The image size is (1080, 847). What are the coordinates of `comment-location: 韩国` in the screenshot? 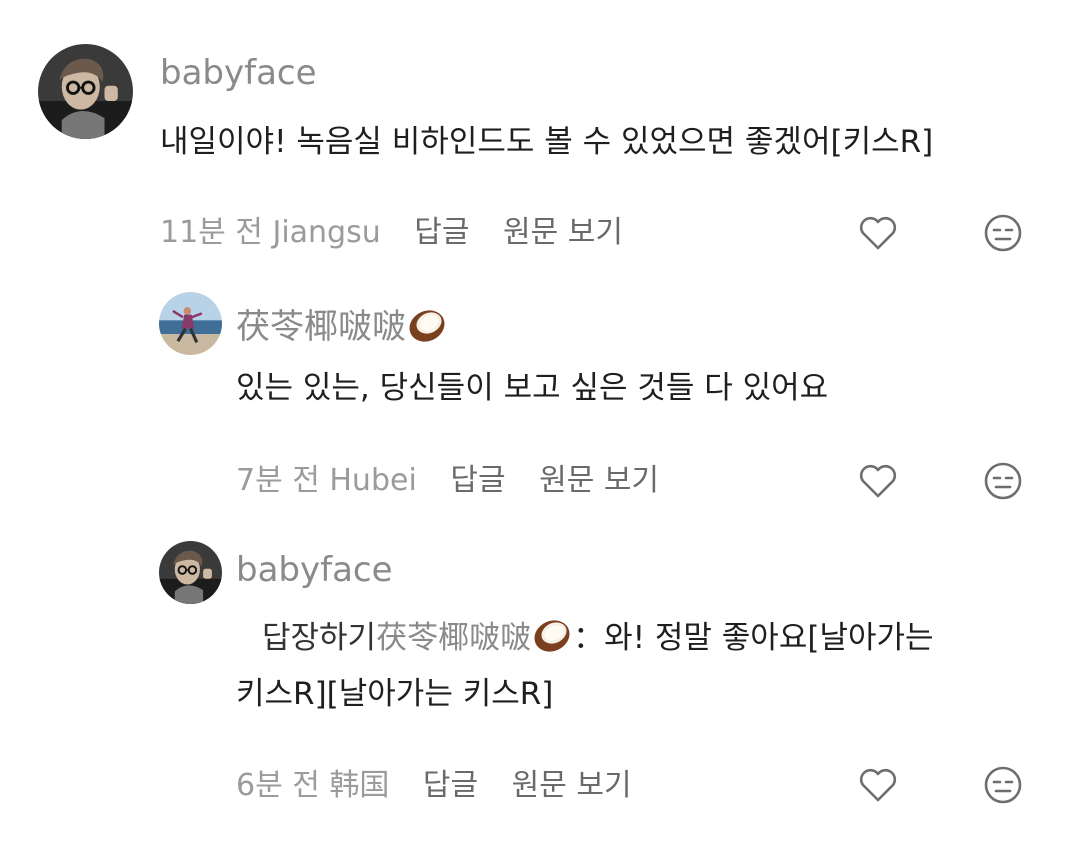 It's located at (359, 785).